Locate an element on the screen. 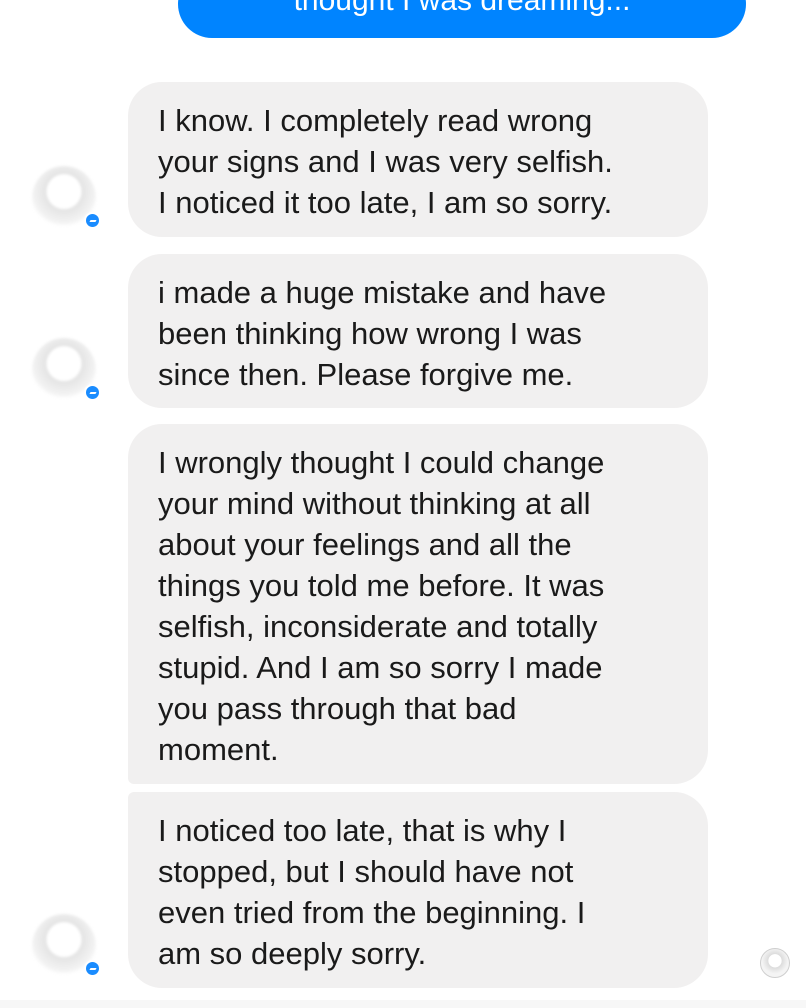  message-line: been thinking how wrong I was is located at coordinates (370, 333).